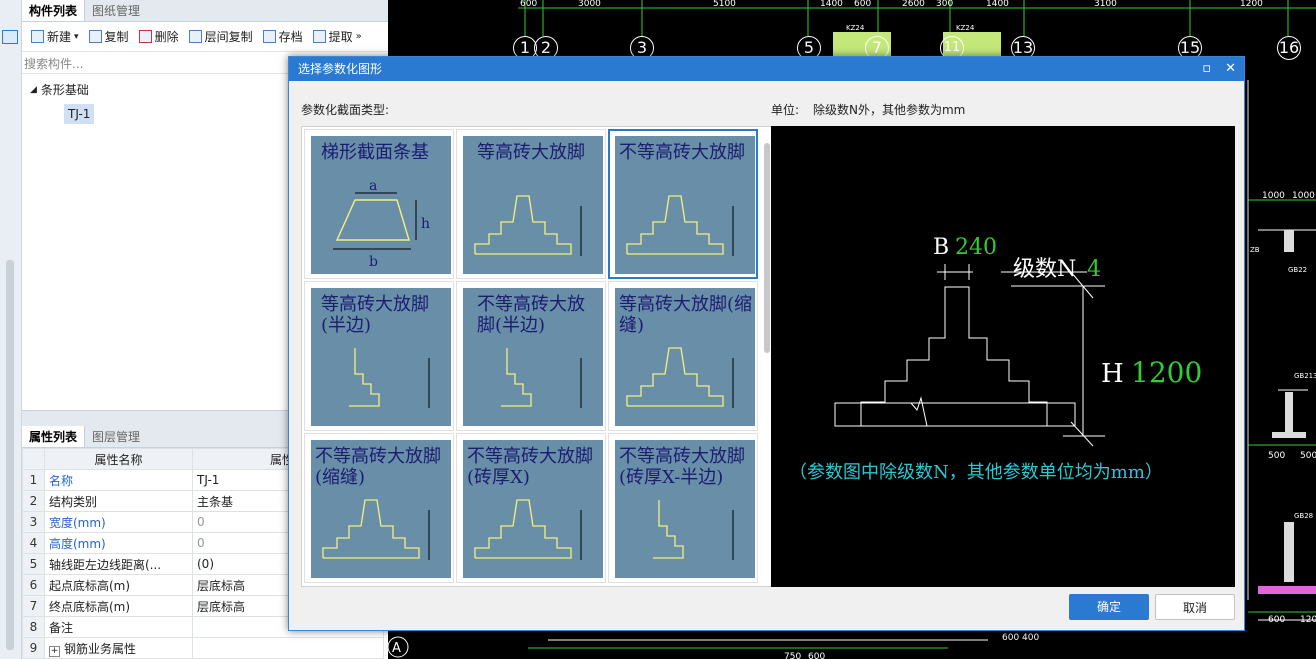  I want to click on left-scrollbar, so click(10, 455).